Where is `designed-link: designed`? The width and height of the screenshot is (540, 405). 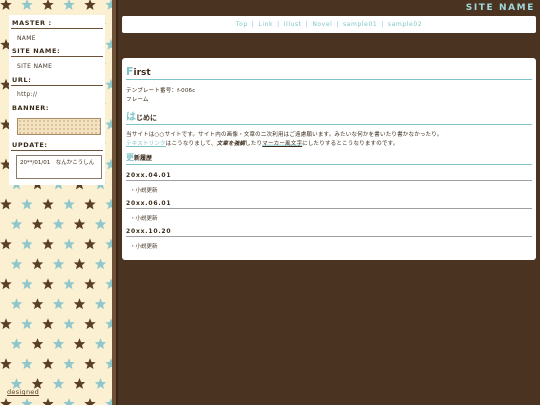
designed-link: designed is located at coordinates (23, 392).